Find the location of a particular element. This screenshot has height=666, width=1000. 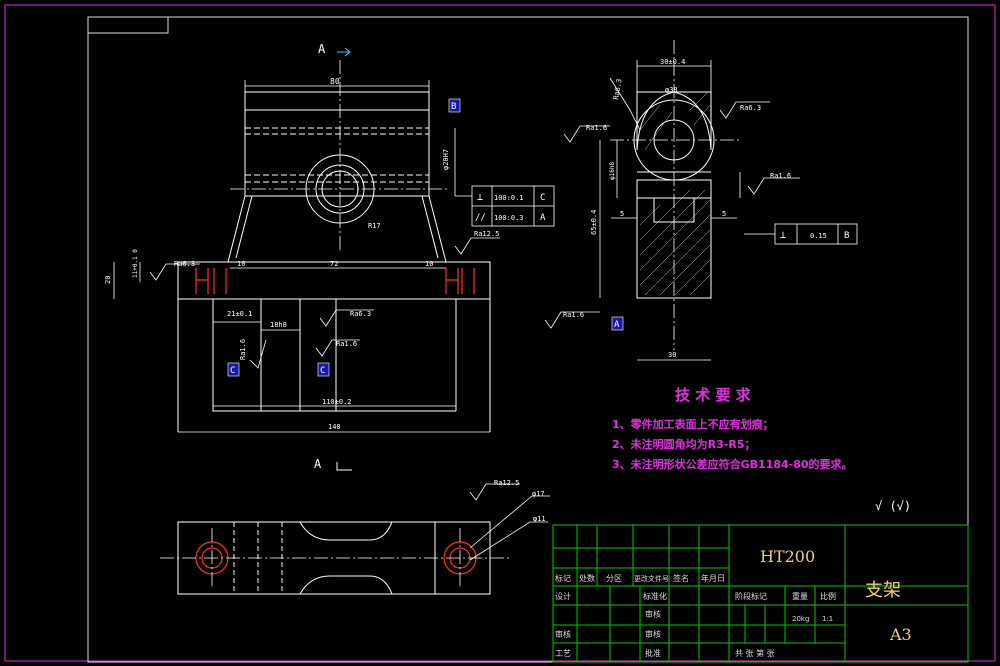

tb-sheets: 共 张 第 张 is located at coordinates (755, 653).